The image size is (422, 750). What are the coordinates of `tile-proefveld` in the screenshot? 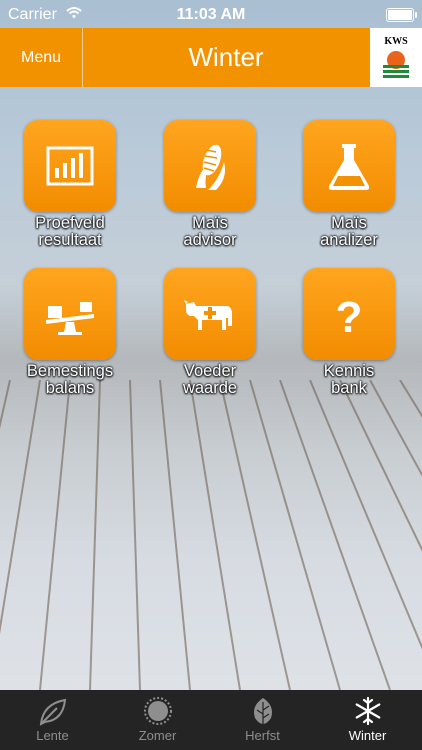 It's located at (70, 166).